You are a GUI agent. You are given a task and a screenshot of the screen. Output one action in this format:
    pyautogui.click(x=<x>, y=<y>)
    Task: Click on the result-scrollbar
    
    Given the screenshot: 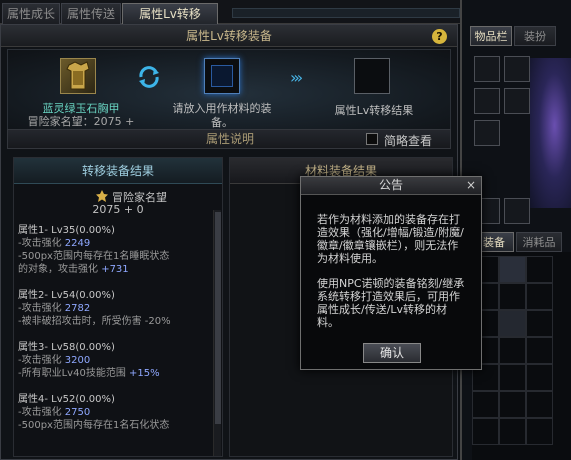 What is the action you would take?
    pyautogui.click(x=217, y=333)
    